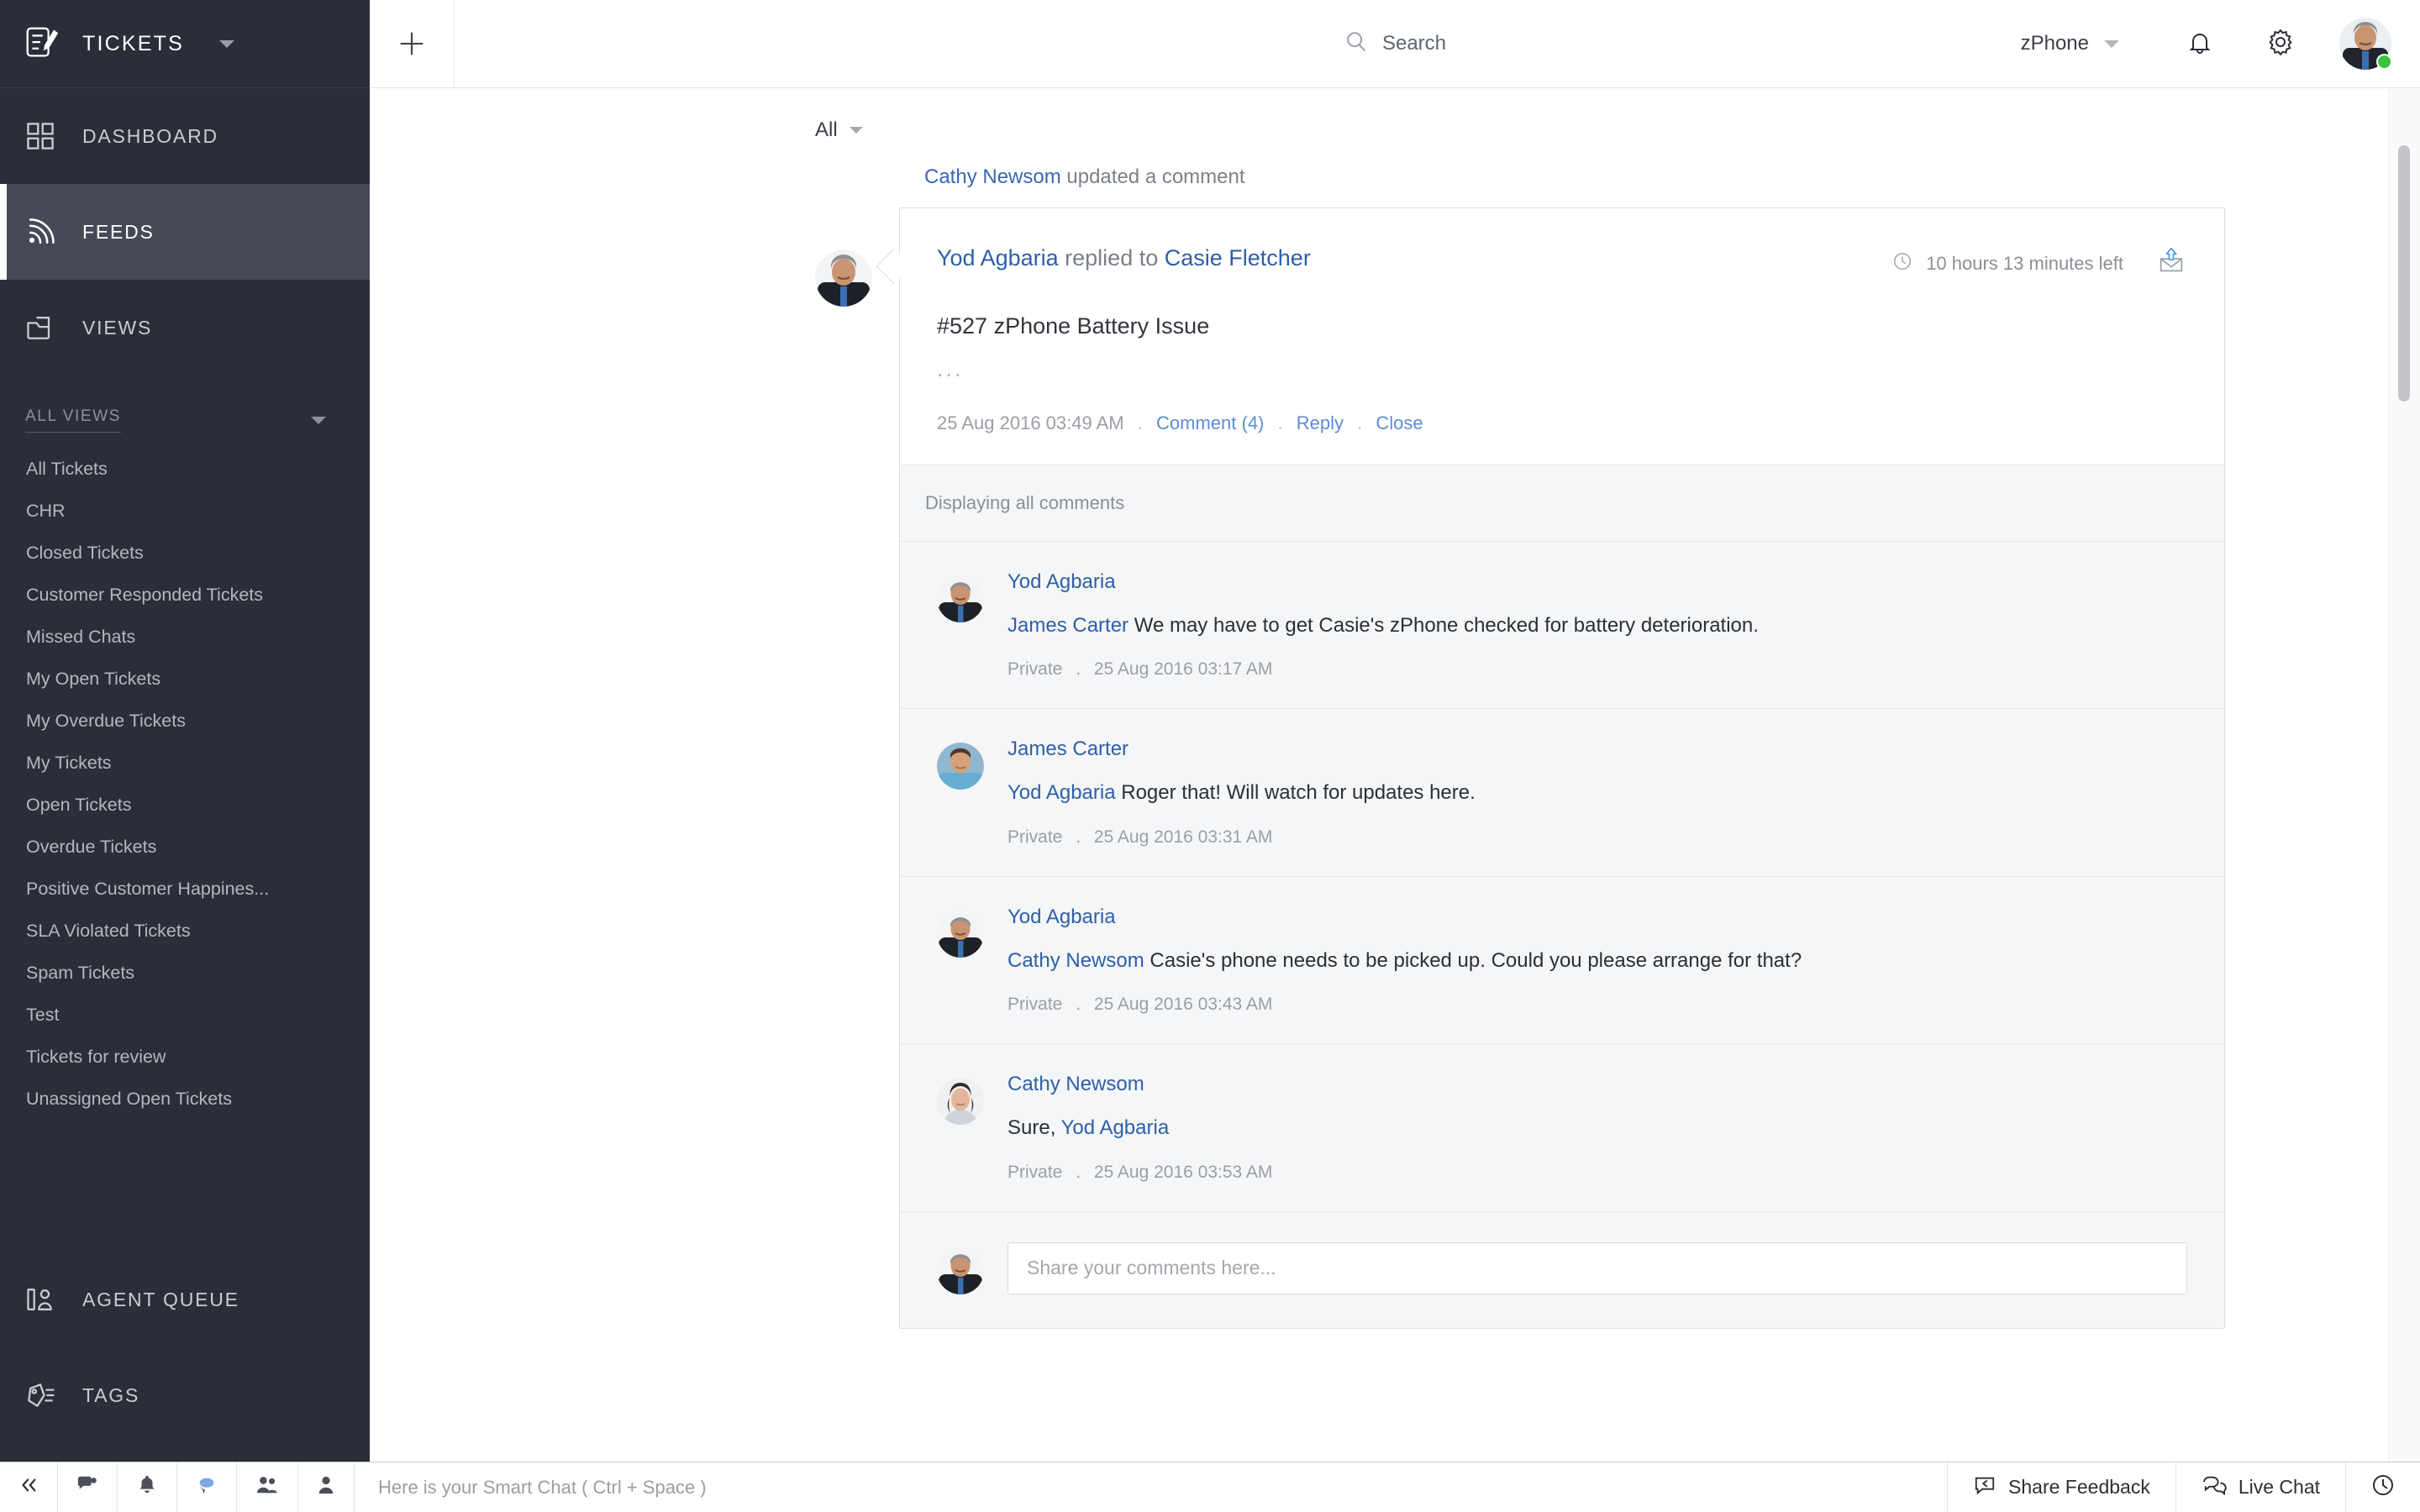 This screenshot has width=2420, height=1512. I want to click on comment-text: Sure, Yod Agbaria, so click(1597, 1128).